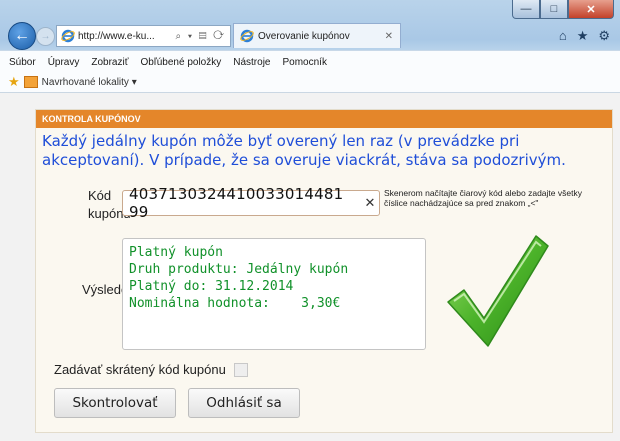 The image size is (620, 441). I want to click on short-code-label: Zadávať skrátený kód kupónu, so click(140, 369).